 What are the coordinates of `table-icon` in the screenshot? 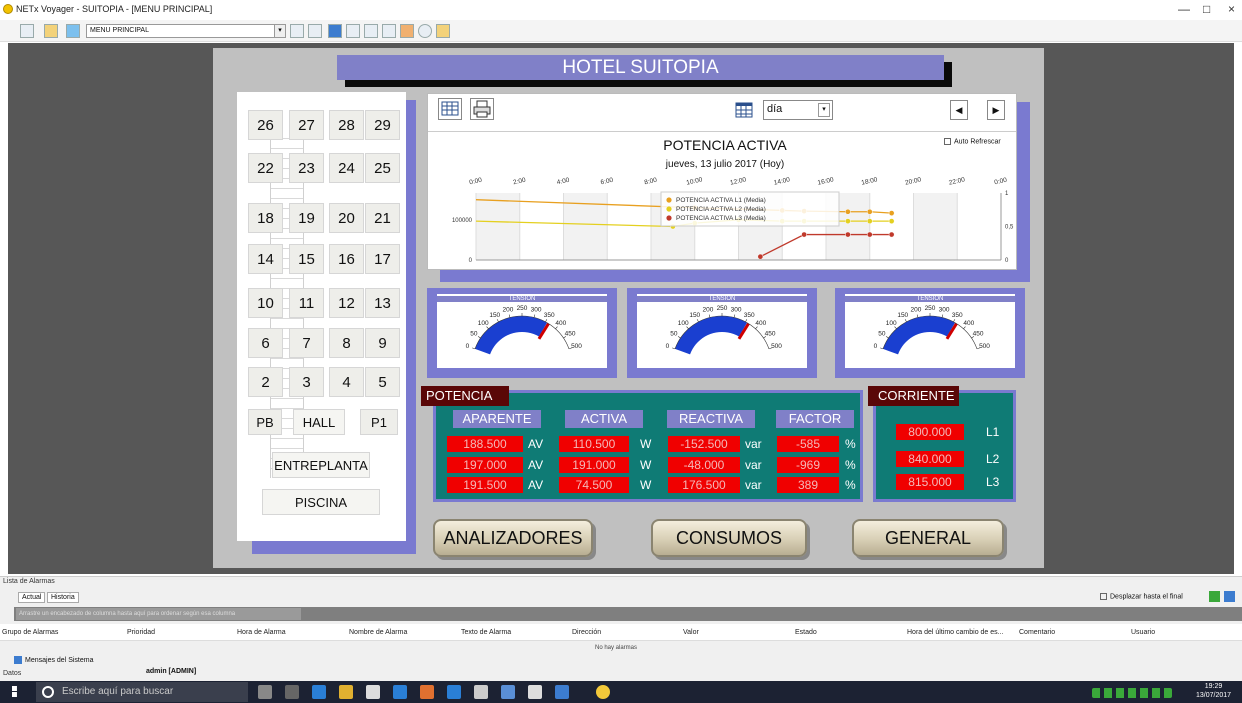 It's located at (353, 31).